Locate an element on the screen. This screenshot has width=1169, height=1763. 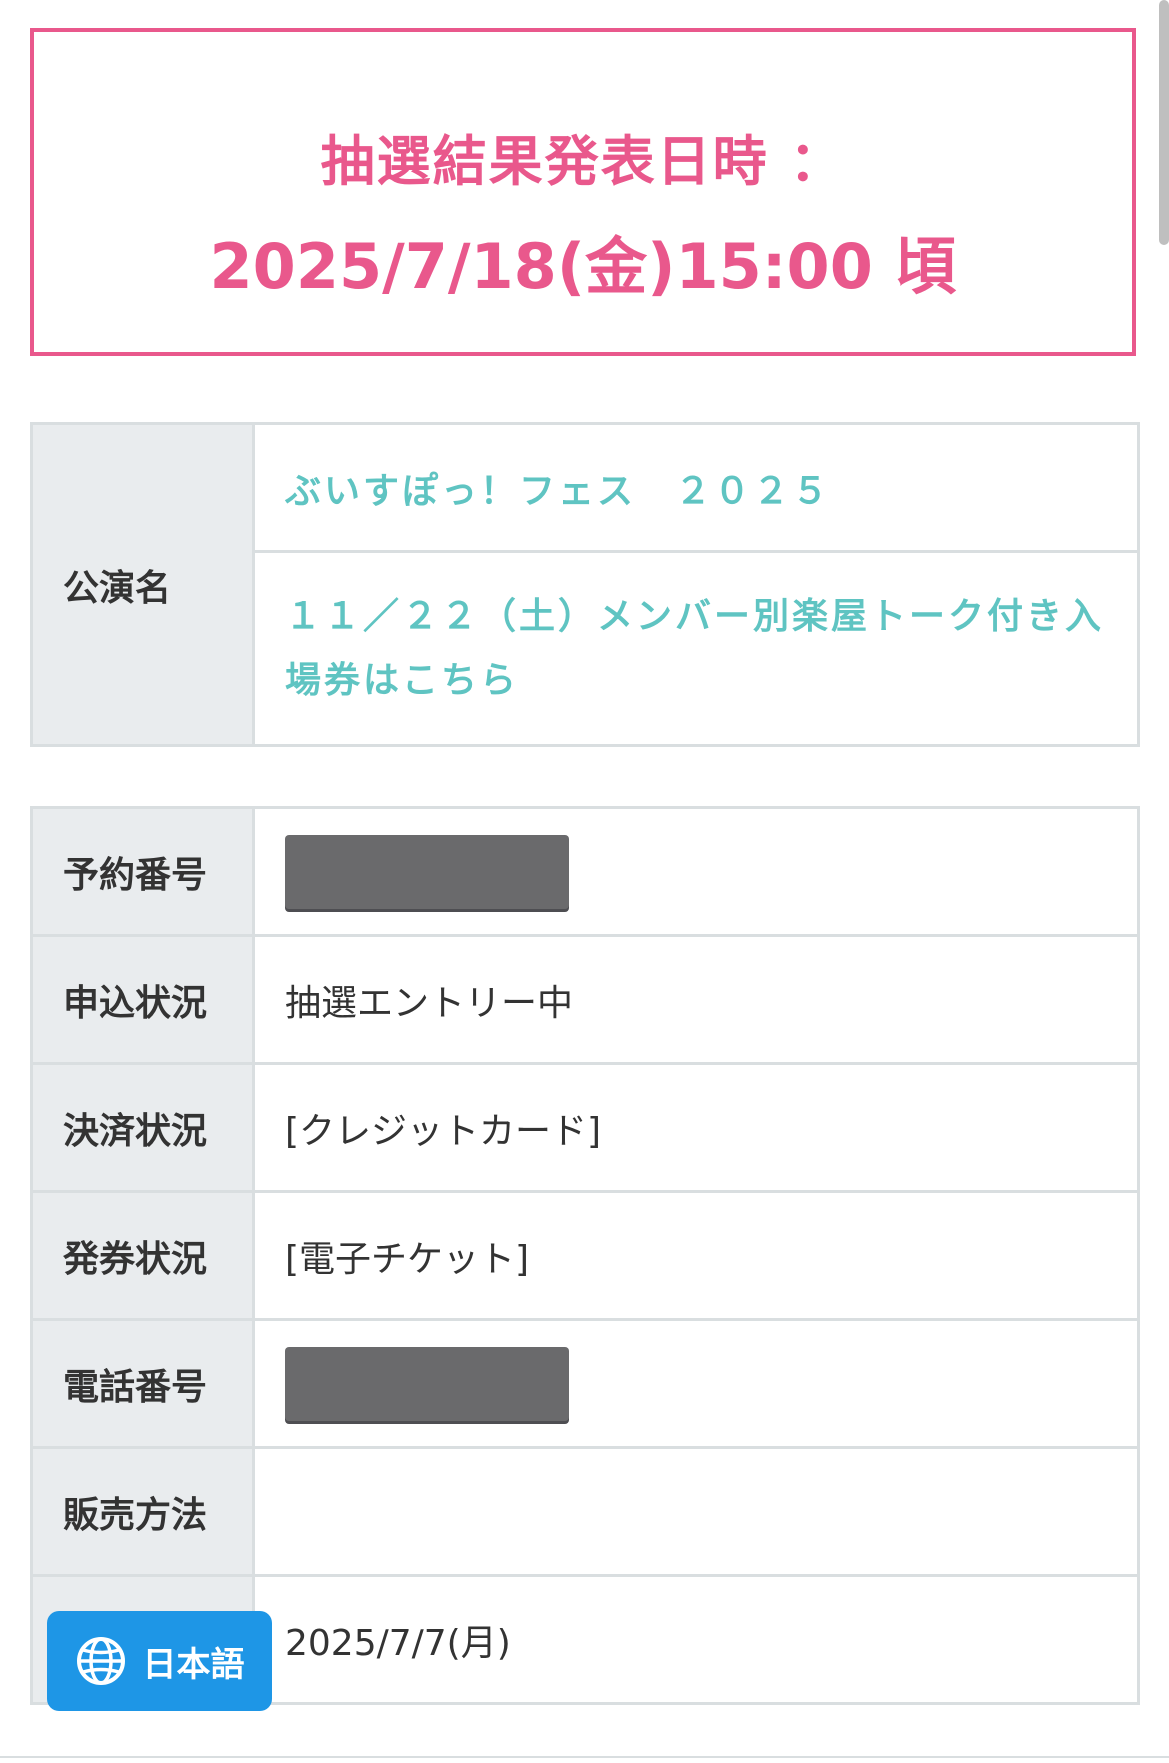
language-button: 日本語 is located at coordinates (159, 1661).